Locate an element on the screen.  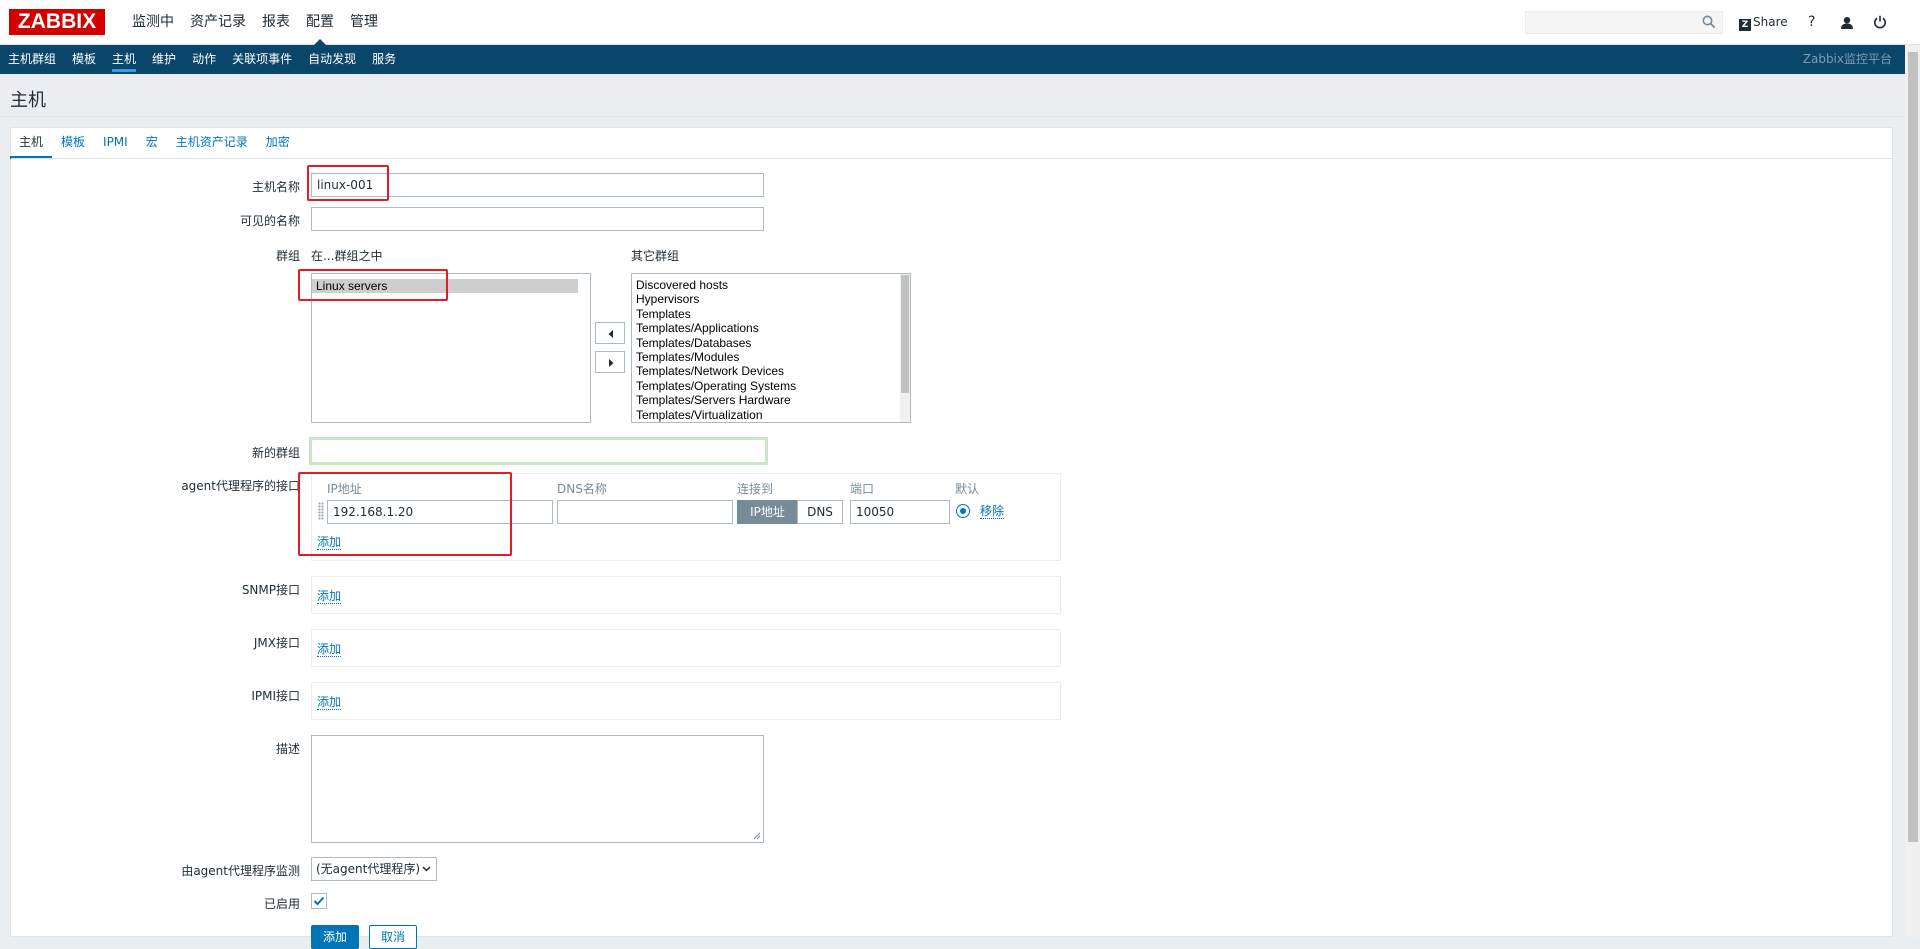
tab-ipmi: IPMI is located at coordinates (115, 143).